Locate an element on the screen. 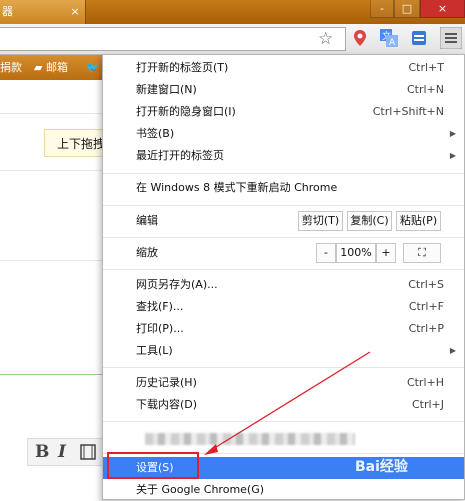  zoom-in-button: + is located at coordinates (386, 253).